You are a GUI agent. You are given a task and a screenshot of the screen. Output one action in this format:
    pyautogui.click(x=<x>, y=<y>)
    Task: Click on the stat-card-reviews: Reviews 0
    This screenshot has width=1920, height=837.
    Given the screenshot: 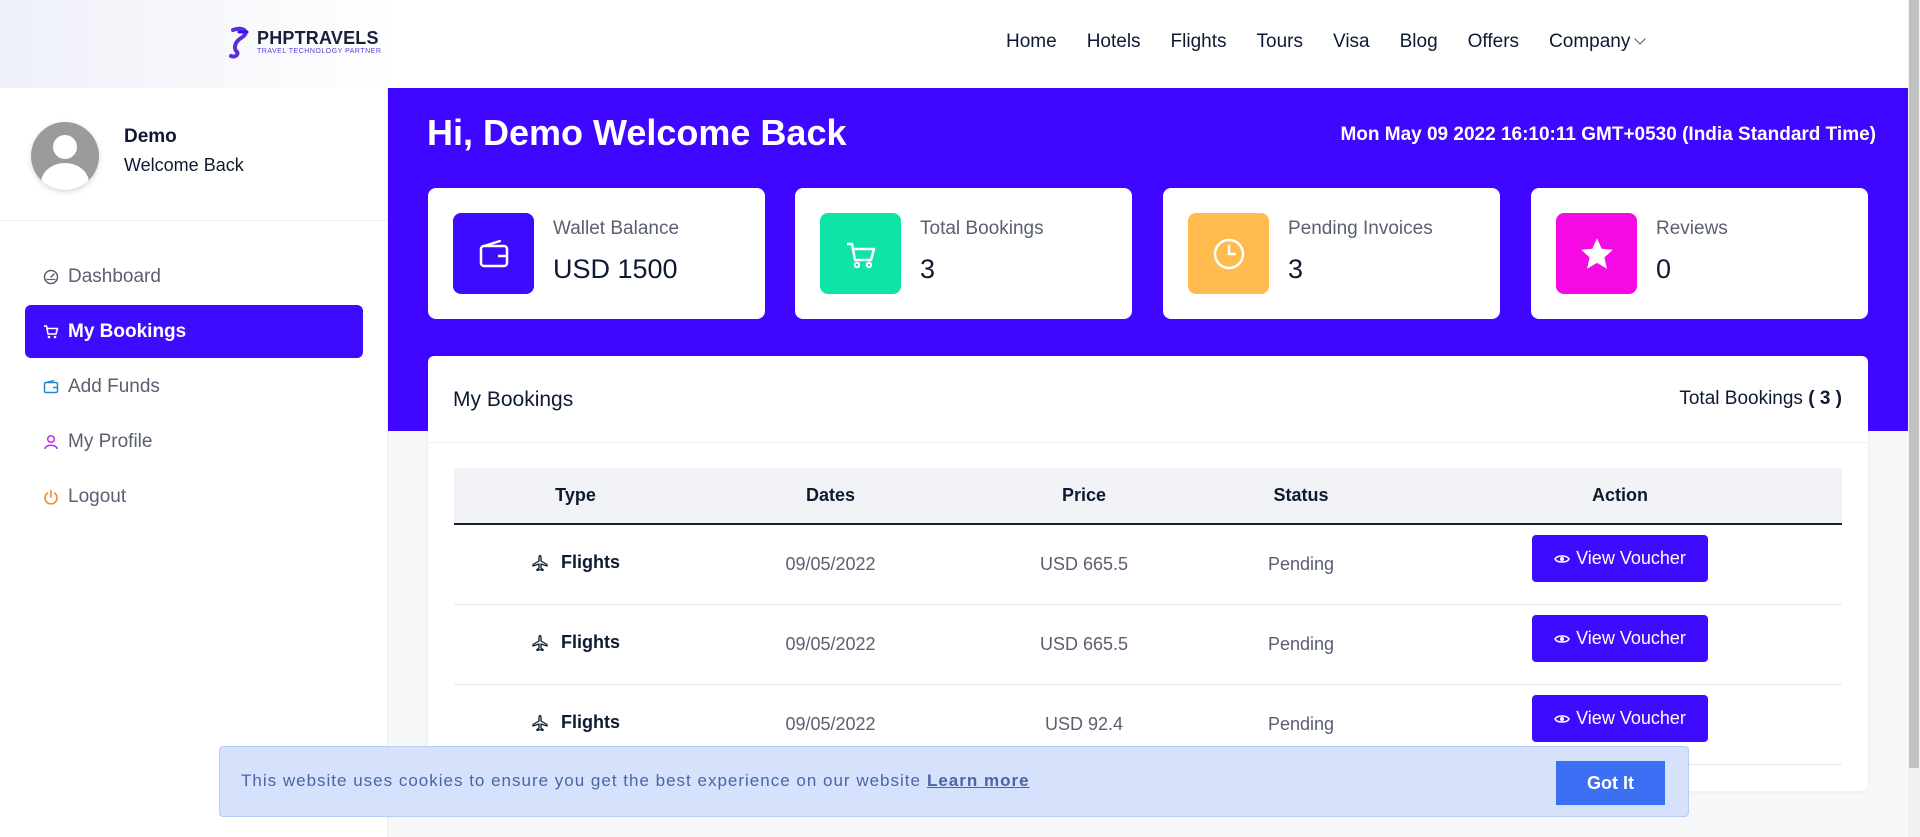 What is the action you would take?
    pyautogui.click(x=1699, y=253)
    